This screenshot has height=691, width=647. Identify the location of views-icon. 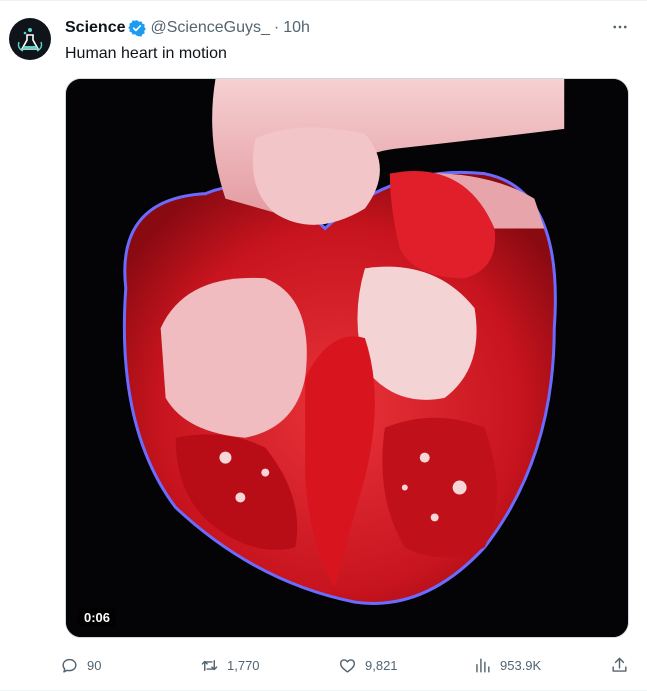
(483, 665).